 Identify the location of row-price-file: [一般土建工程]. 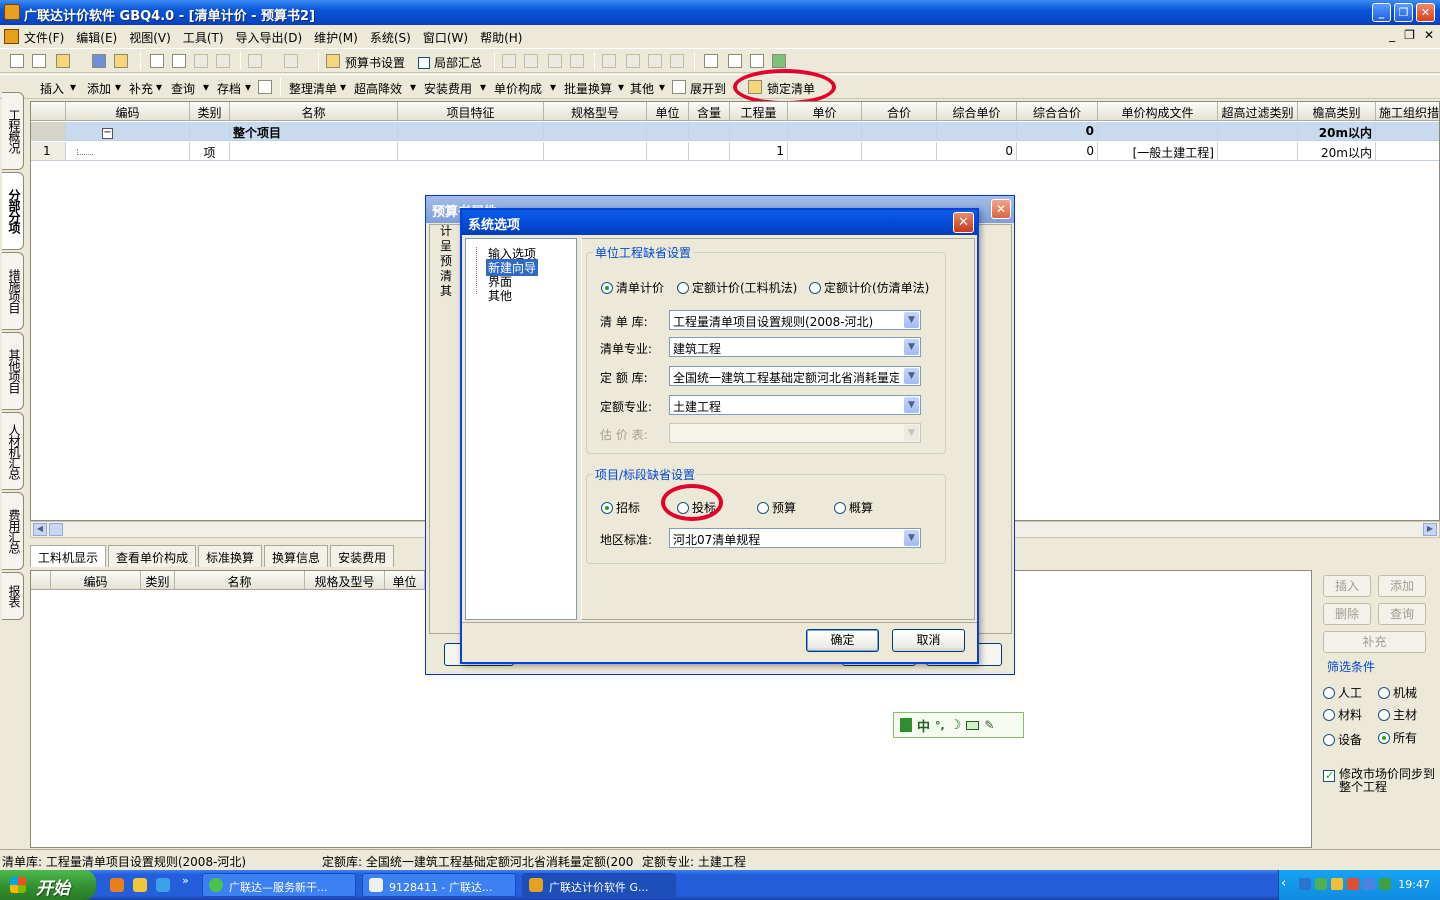
(1158, 151).